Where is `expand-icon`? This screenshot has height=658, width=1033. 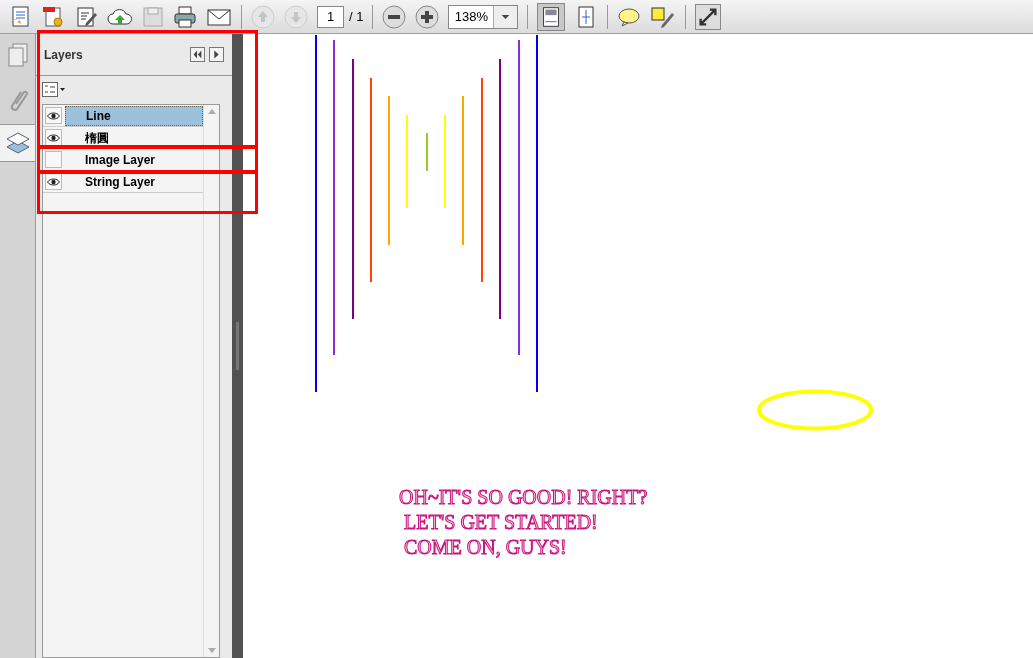 expand-icon is located at coordinates (216, 54).